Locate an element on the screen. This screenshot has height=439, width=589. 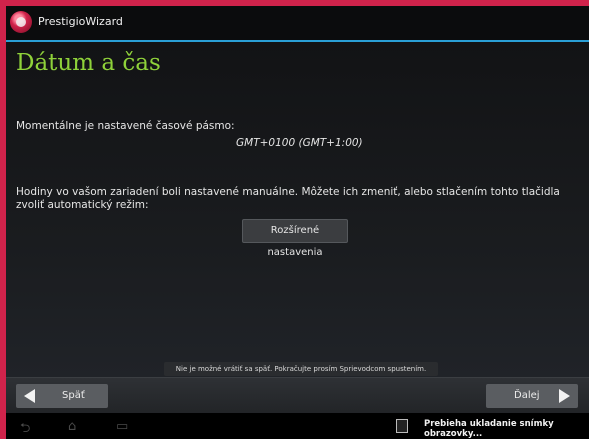
app-logo-icon is located at coordinates (21, 22).